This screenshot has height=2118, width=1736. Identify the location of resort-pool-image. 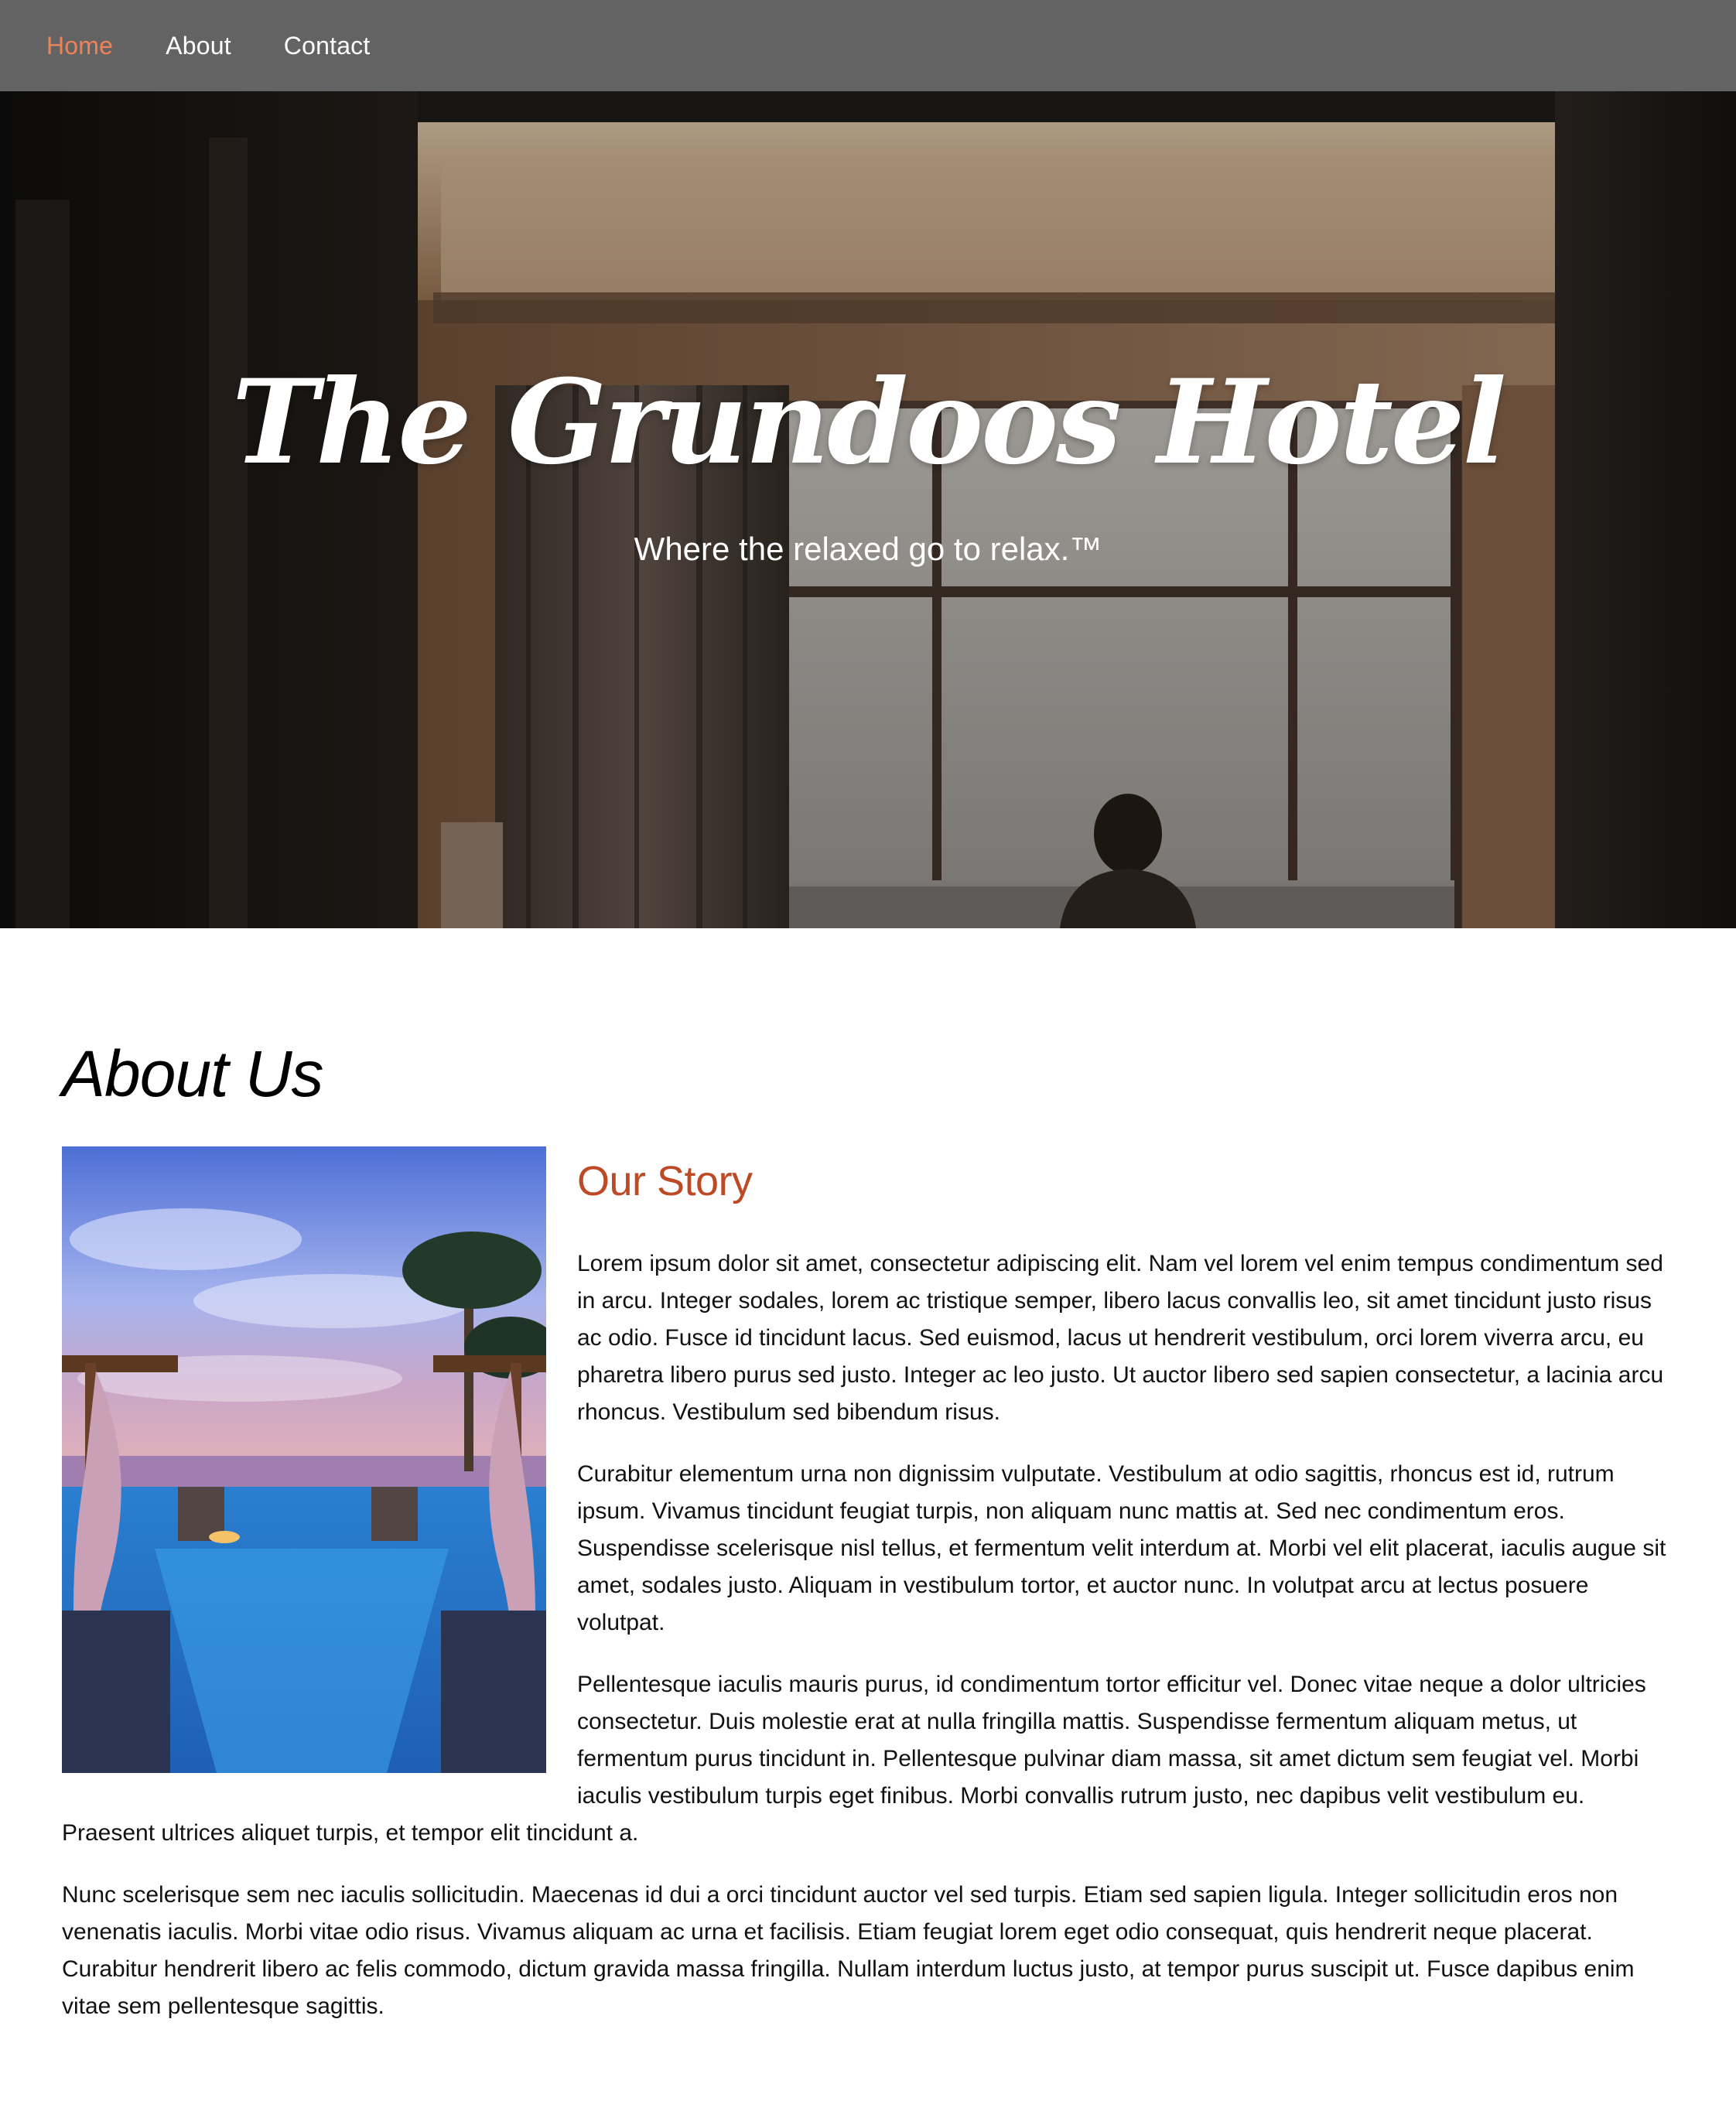
(304, 1459).